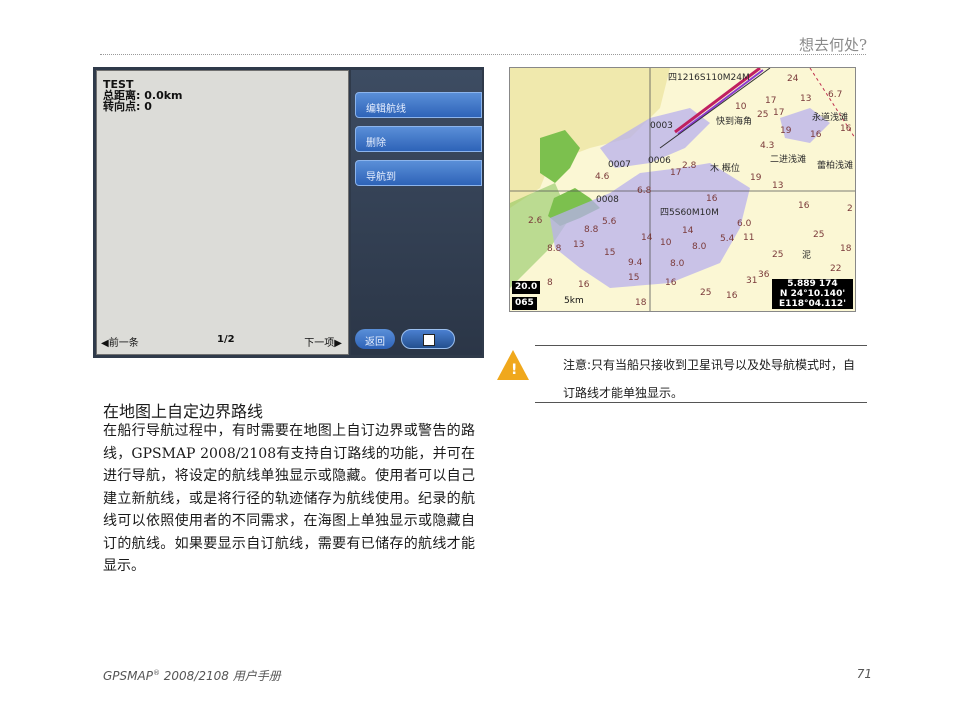  Describe the element at coordinates (709, 78) in the screenshot. I see `chart-label: 四1216S110M24M` at that location.